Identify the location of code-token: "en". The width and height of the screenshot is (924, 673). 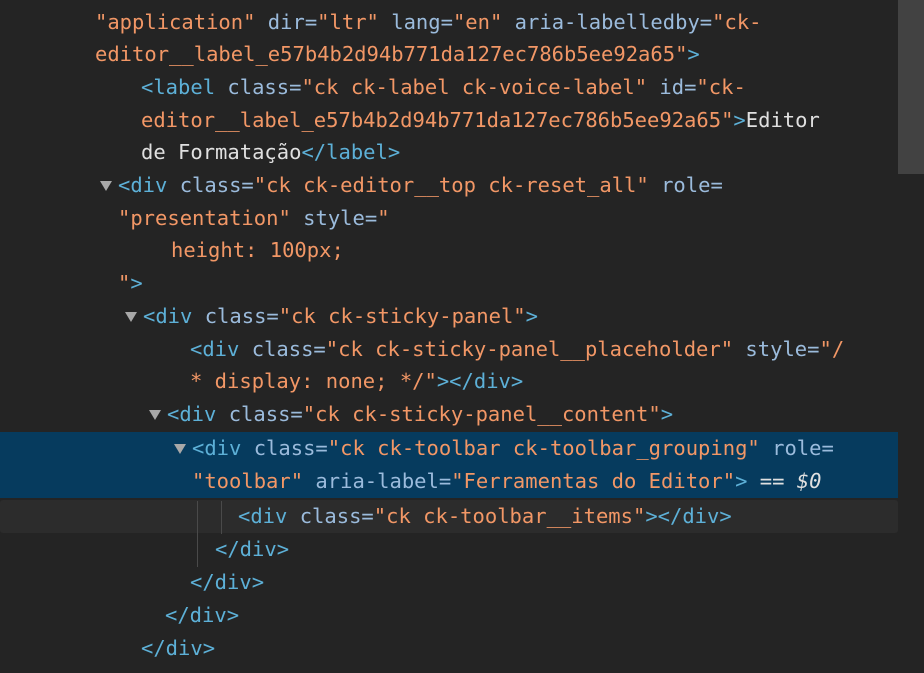
(477, 22).